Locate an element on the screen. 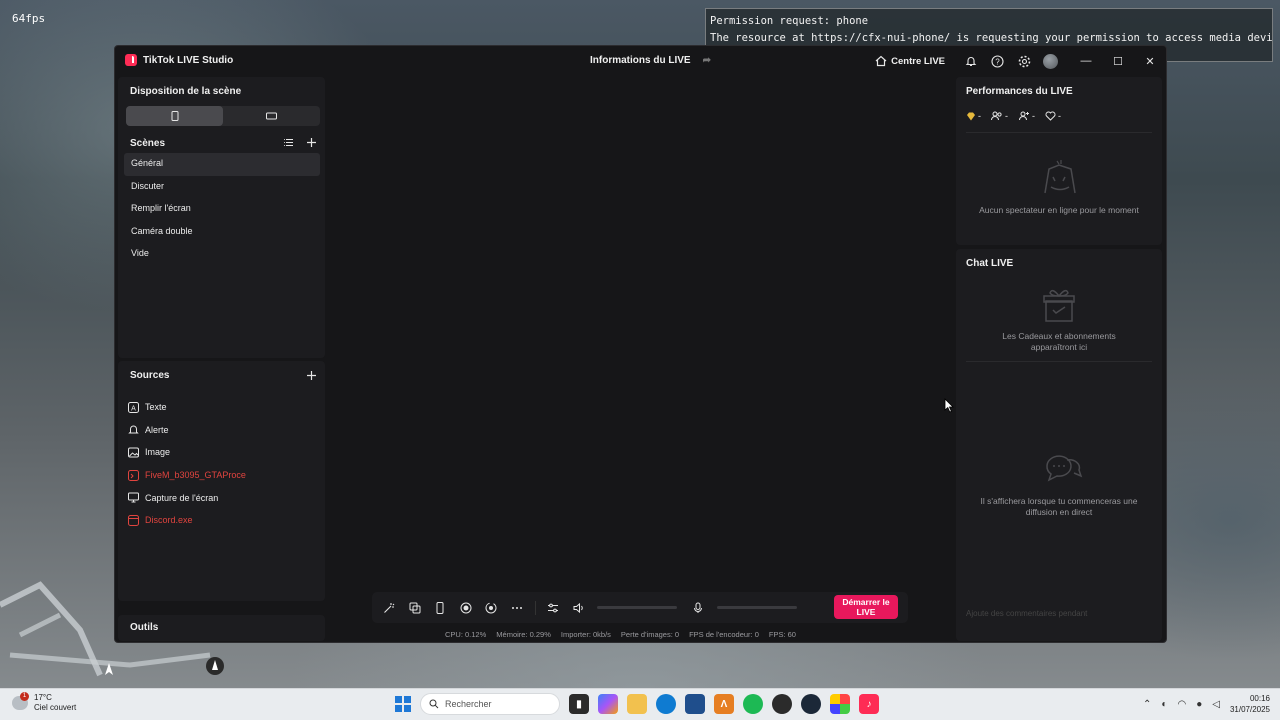 The image size is (1280, 720). minimize-button: — is located at coordinates (1086, 61).